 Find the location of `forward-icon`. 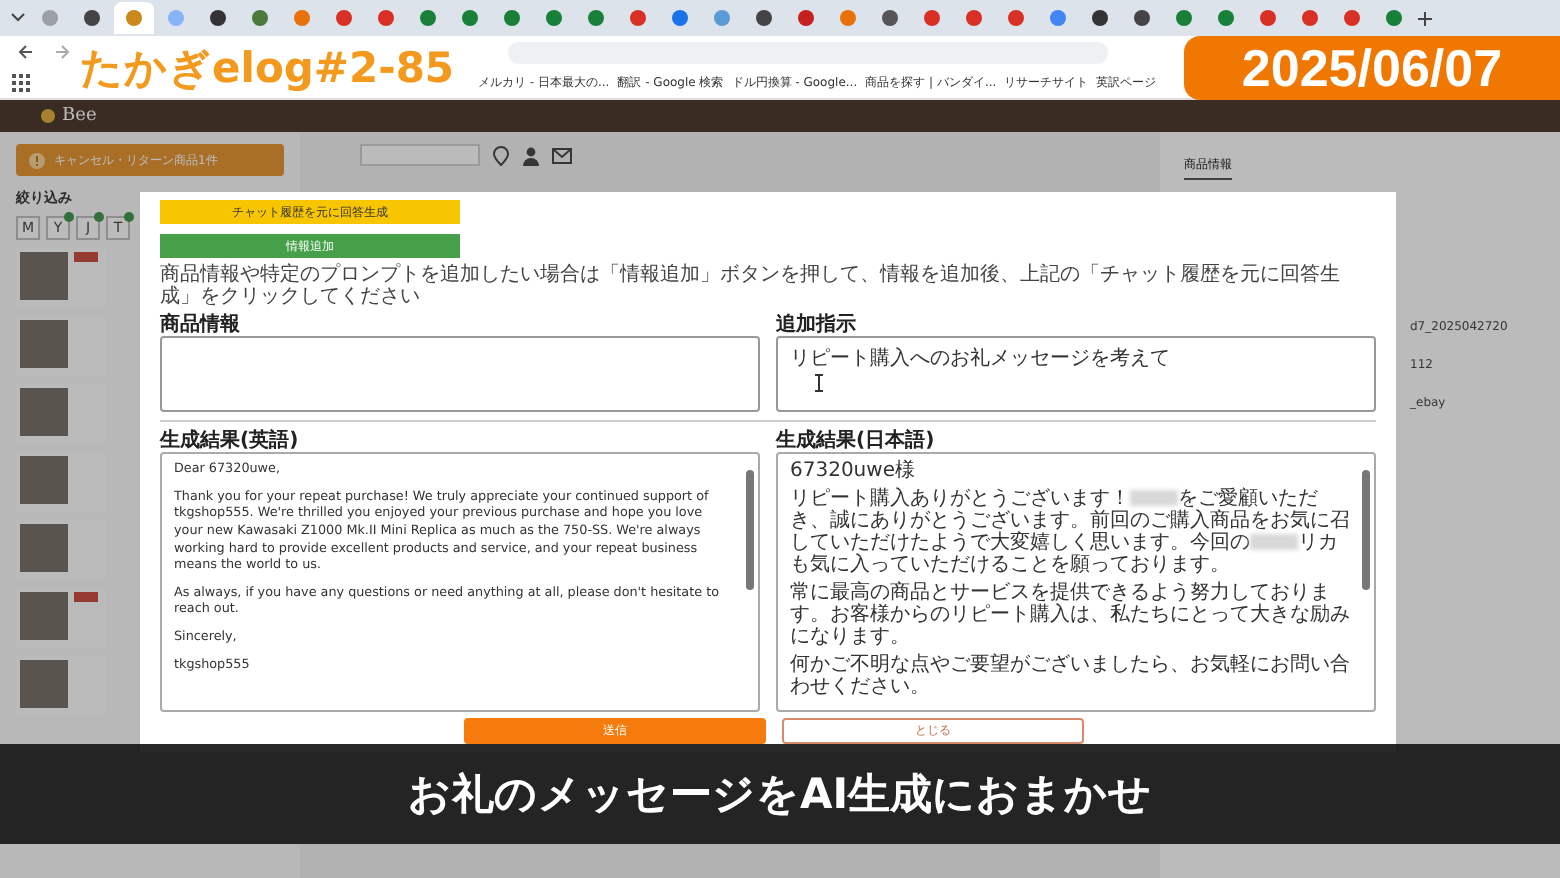

forward-icon is located at coordinates (62, 52).